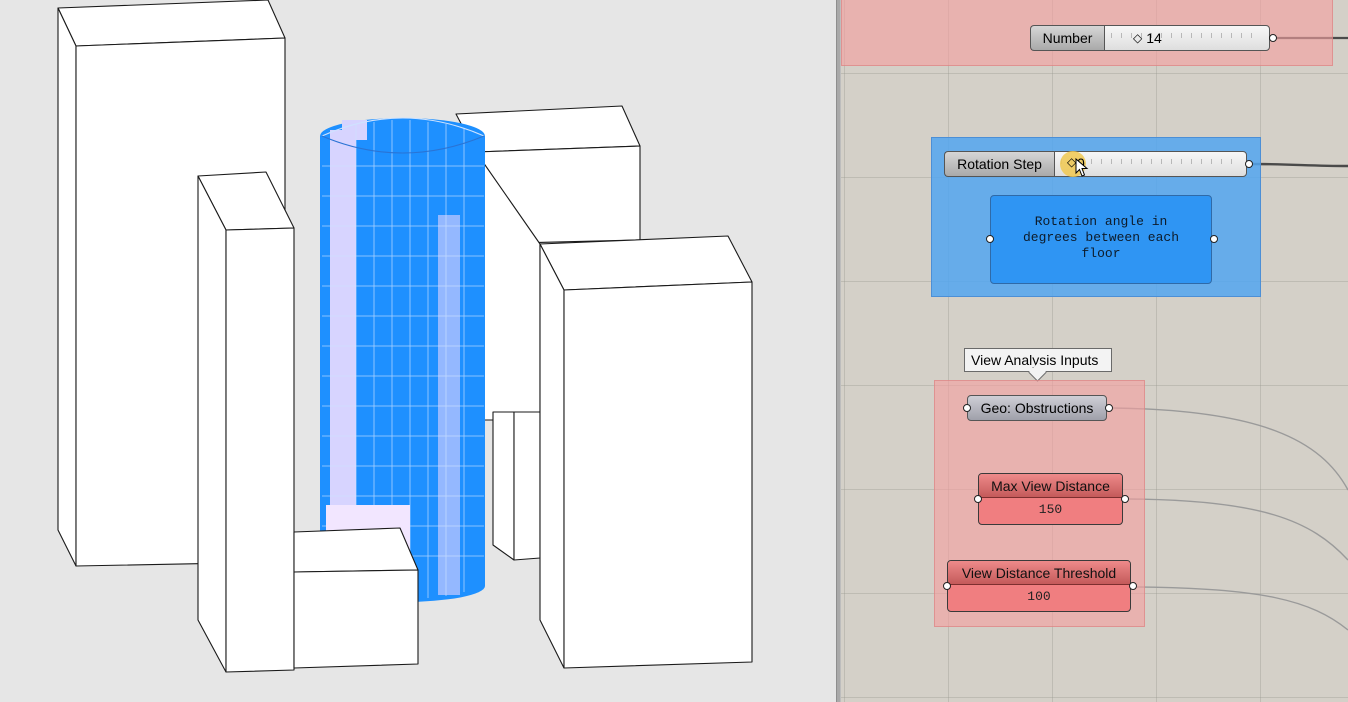  Describe the element at coordinates (1154, 38) in the screenshot. I see `number-slider-value: 14` at that location.